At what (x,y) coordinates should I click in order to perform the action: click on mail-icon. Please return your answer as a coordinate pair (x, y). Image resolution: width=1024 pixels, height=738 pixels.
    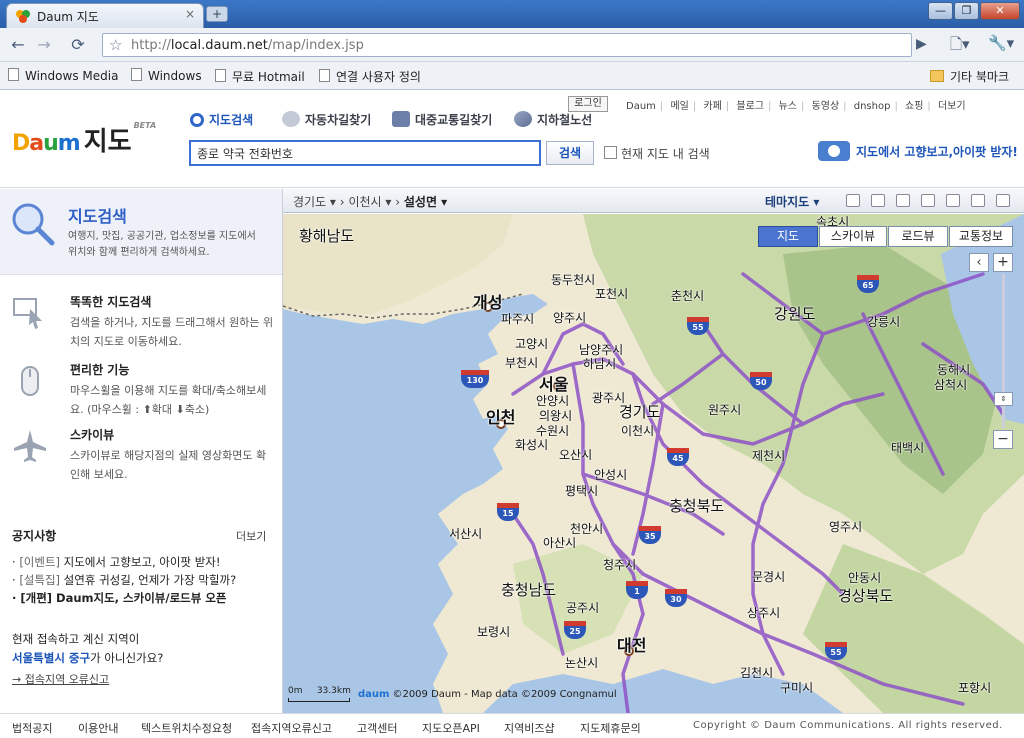
    Looking at the image, I should click on (903, 200).